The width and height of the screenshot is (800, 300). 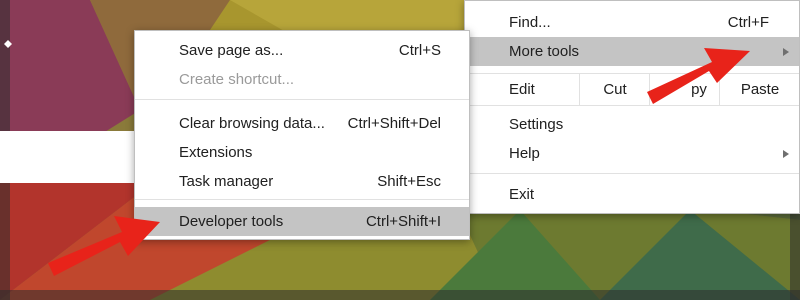 What do you see at coordinates (302, 152) in the screenshot?
I see `menu-item-extensions: Extensions` at bounding box center [302, 152].